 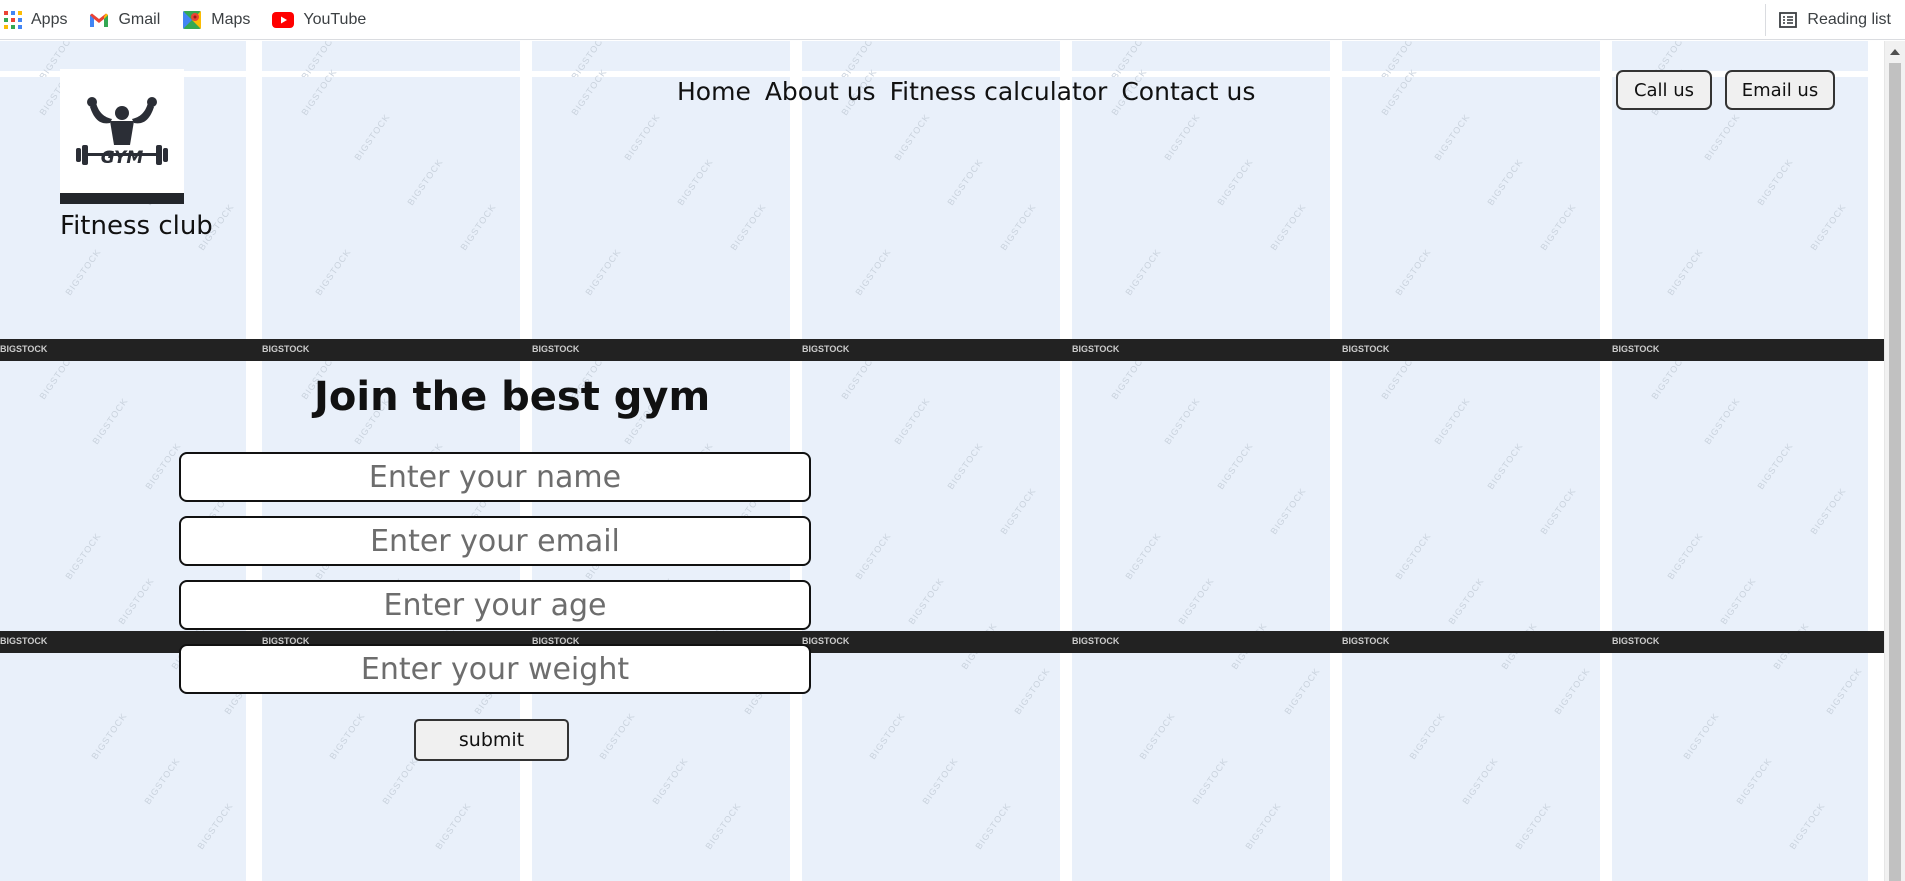 I want to click on nav-fitness-calculator: Fitness calculator, so click(x=999, y=91).